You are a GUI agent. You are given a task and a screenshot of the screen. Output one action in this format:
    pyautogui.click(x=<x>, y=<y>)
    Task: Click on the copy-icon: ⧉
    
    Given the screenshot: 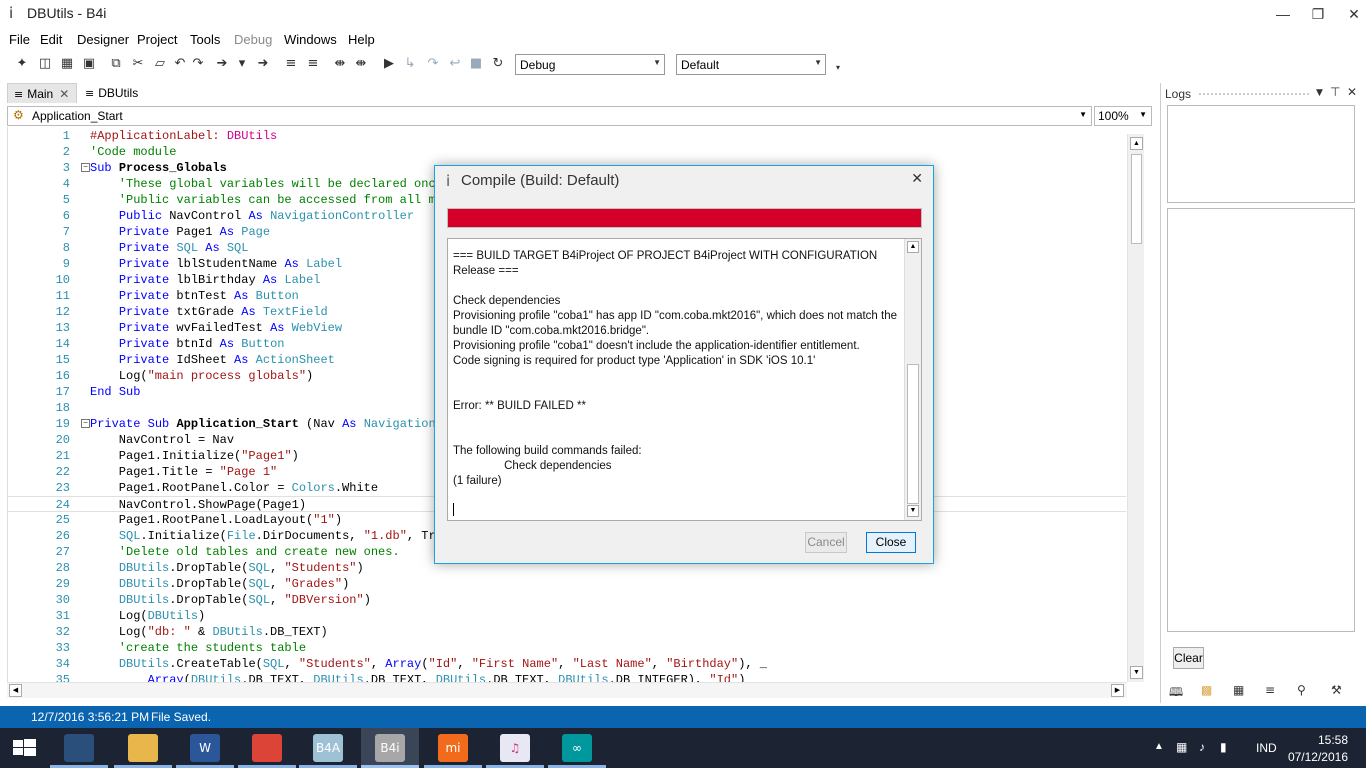 What is the action you would take?
    pyautogui.click(x=116, y=64)
    